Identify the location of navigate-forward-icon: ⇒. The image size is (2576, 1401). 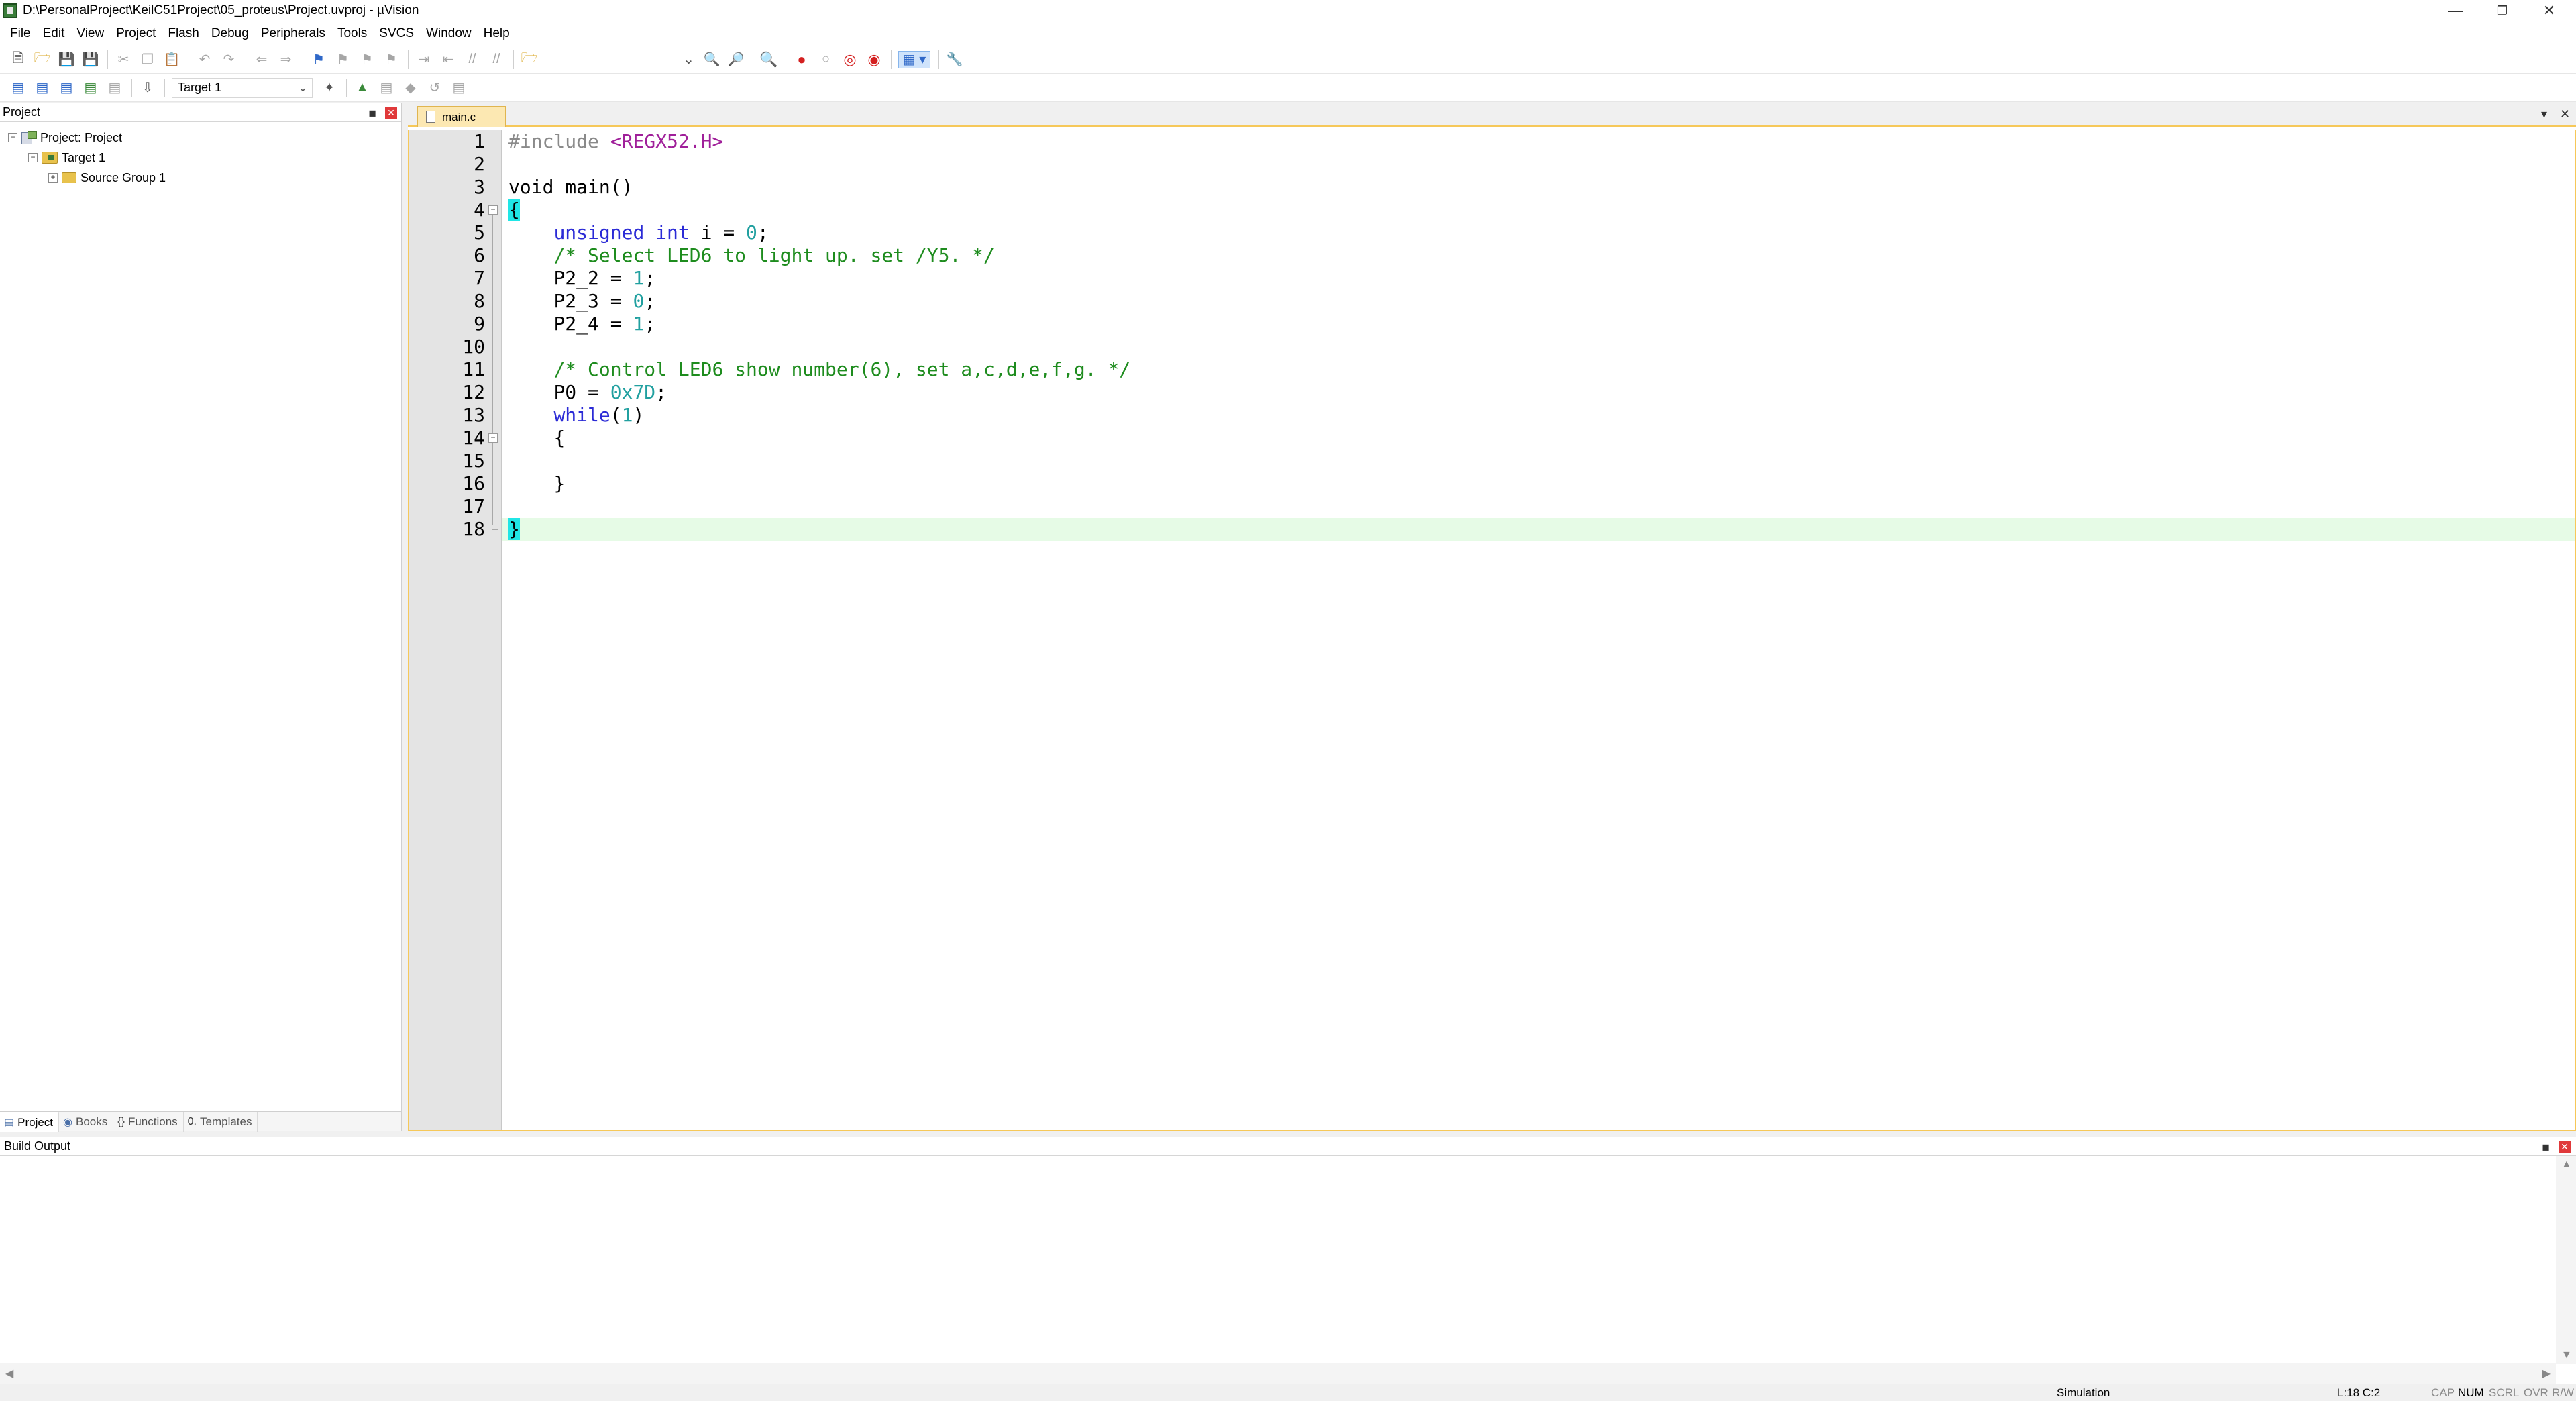
(285, 59).